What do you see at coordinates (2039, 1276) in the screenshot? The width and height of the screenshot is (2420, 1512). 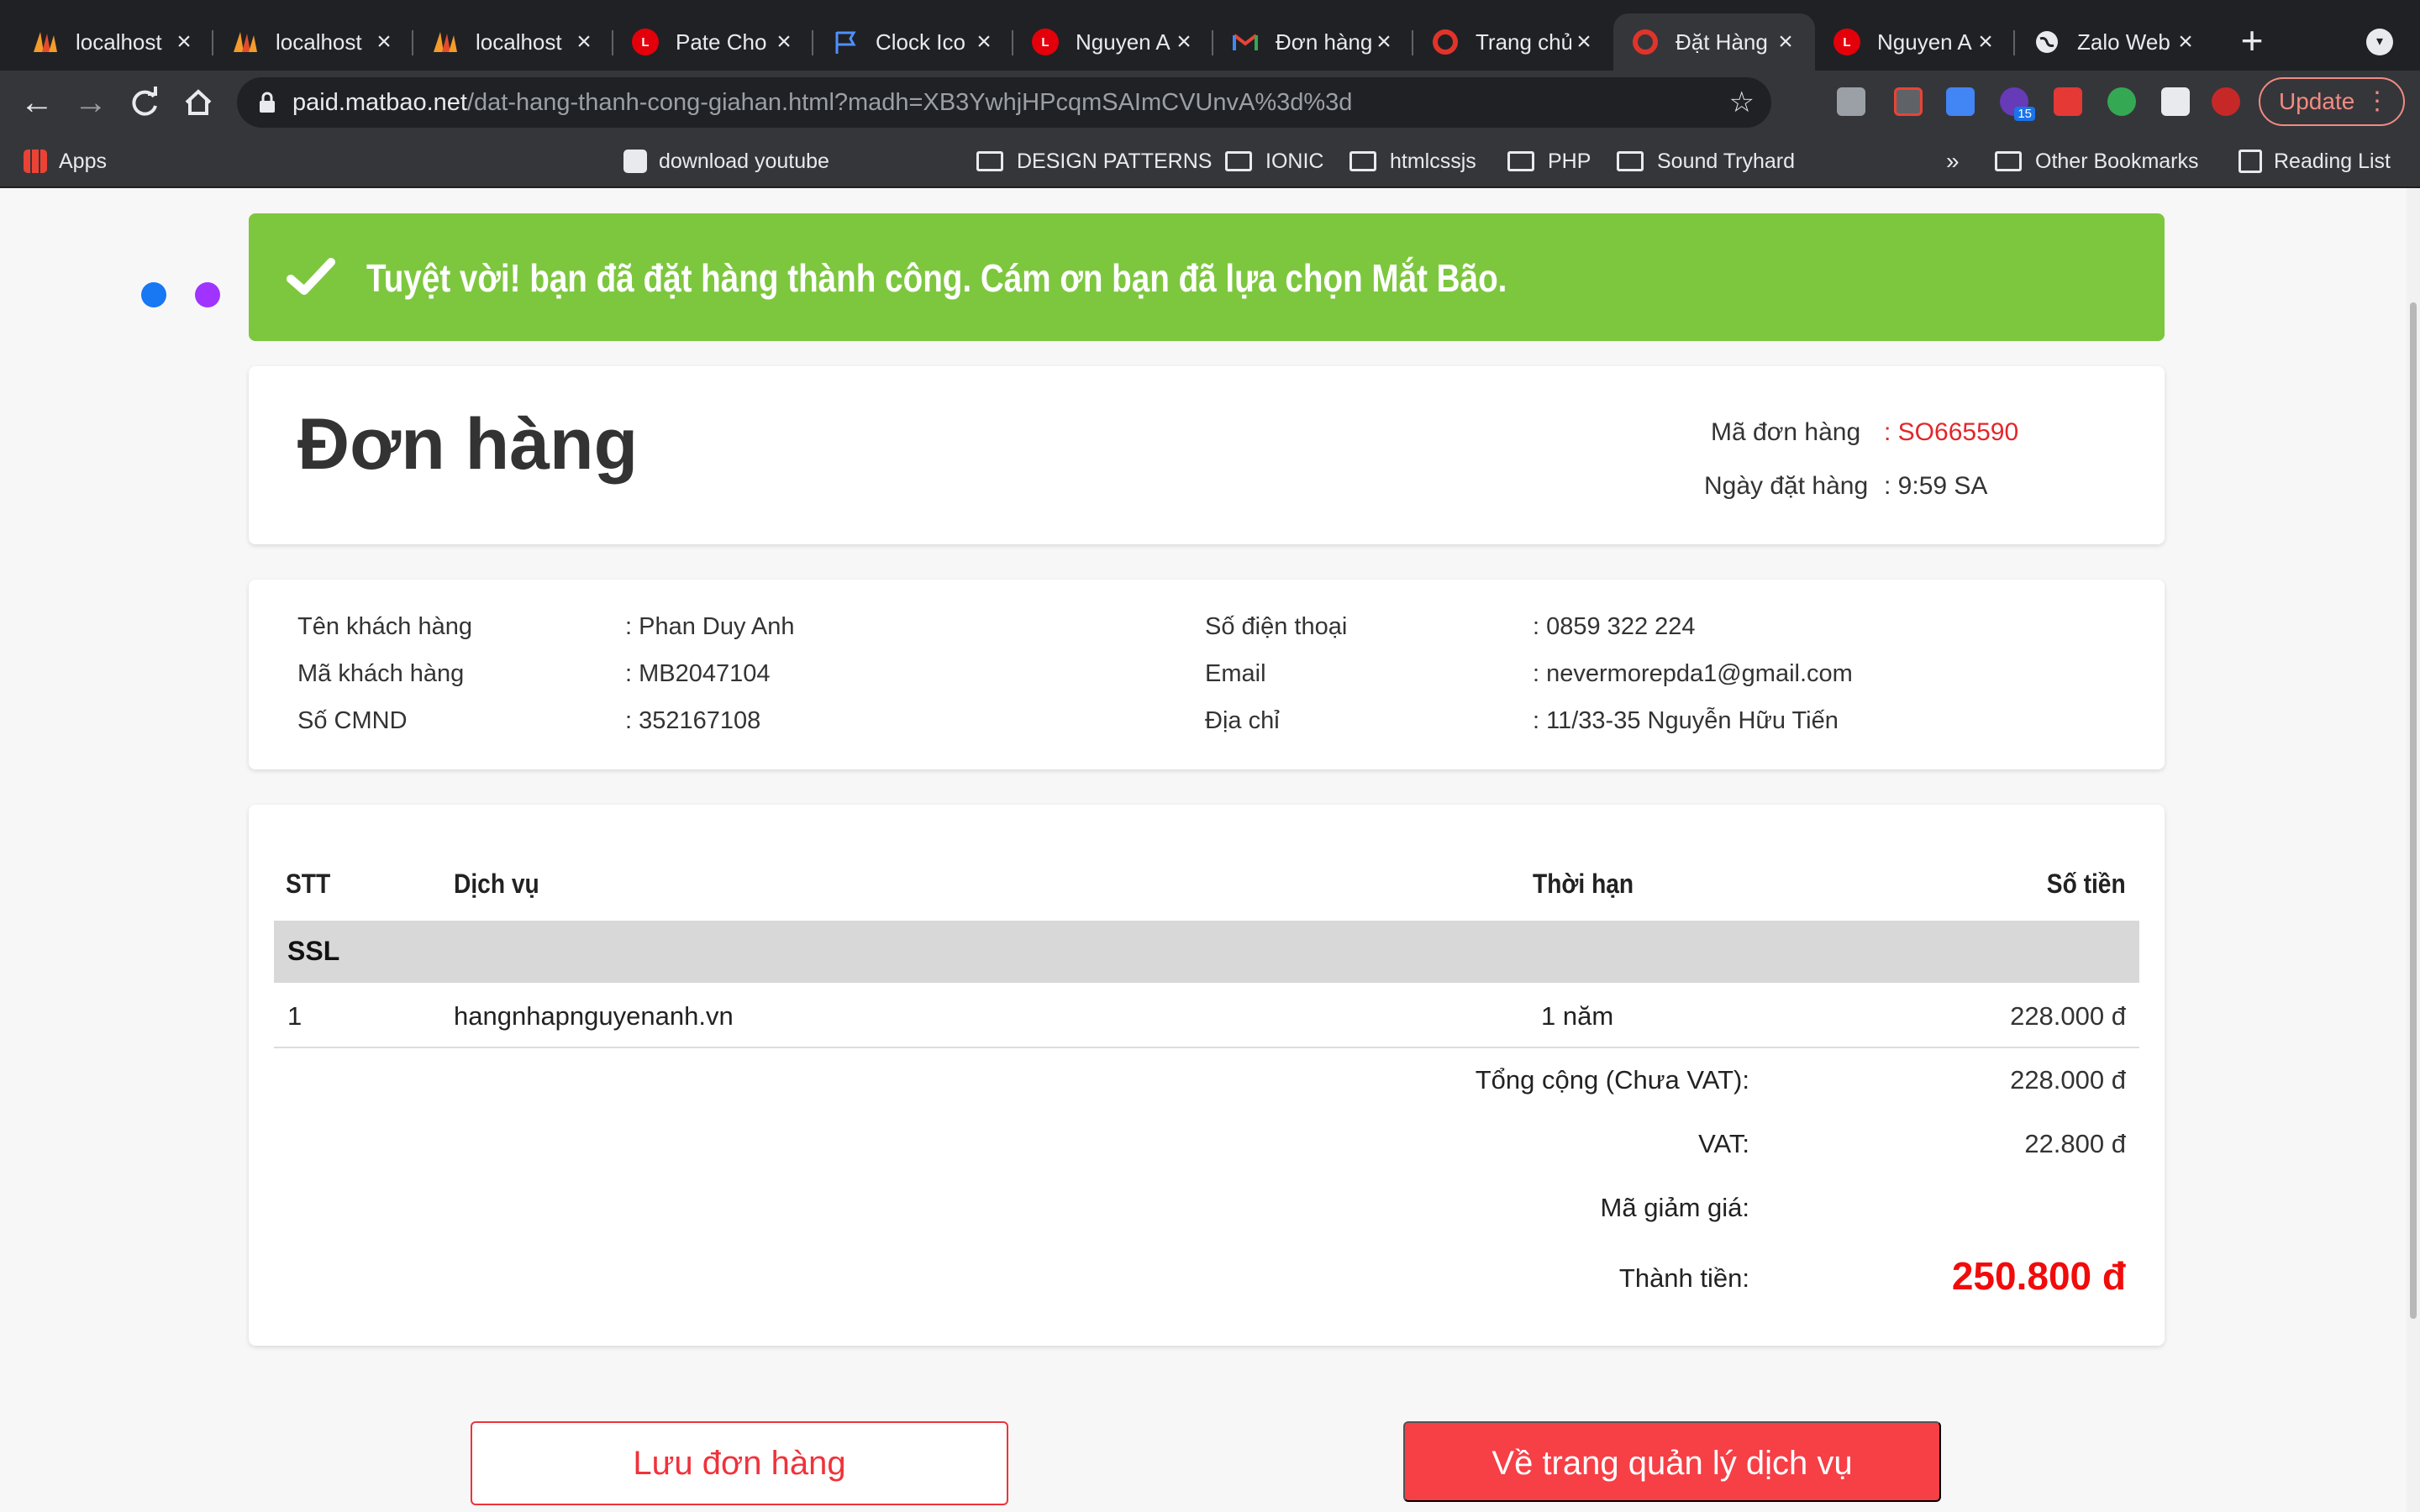 I see `total-value: 250.800 đ` at bounding box center [2039, 1276].